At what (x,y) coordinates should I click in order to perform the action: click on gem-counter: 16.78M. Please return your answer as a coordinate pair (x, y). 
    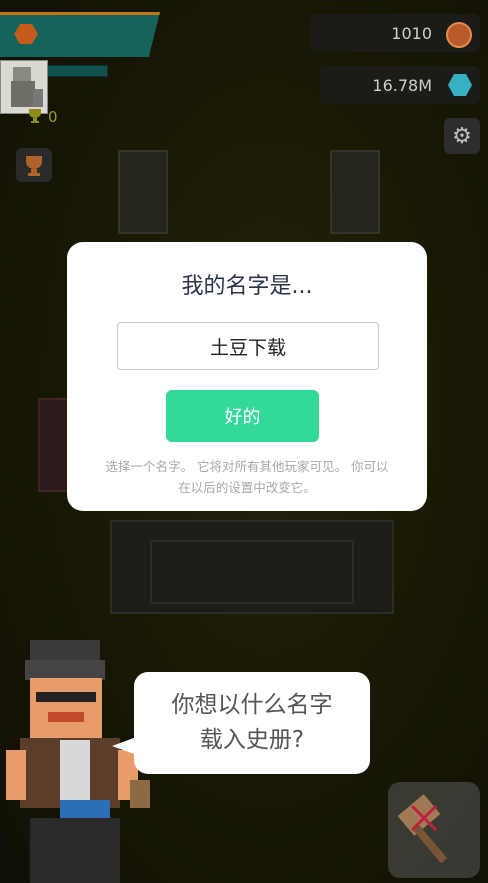
    Looking at the image, I should click on (400, 85).